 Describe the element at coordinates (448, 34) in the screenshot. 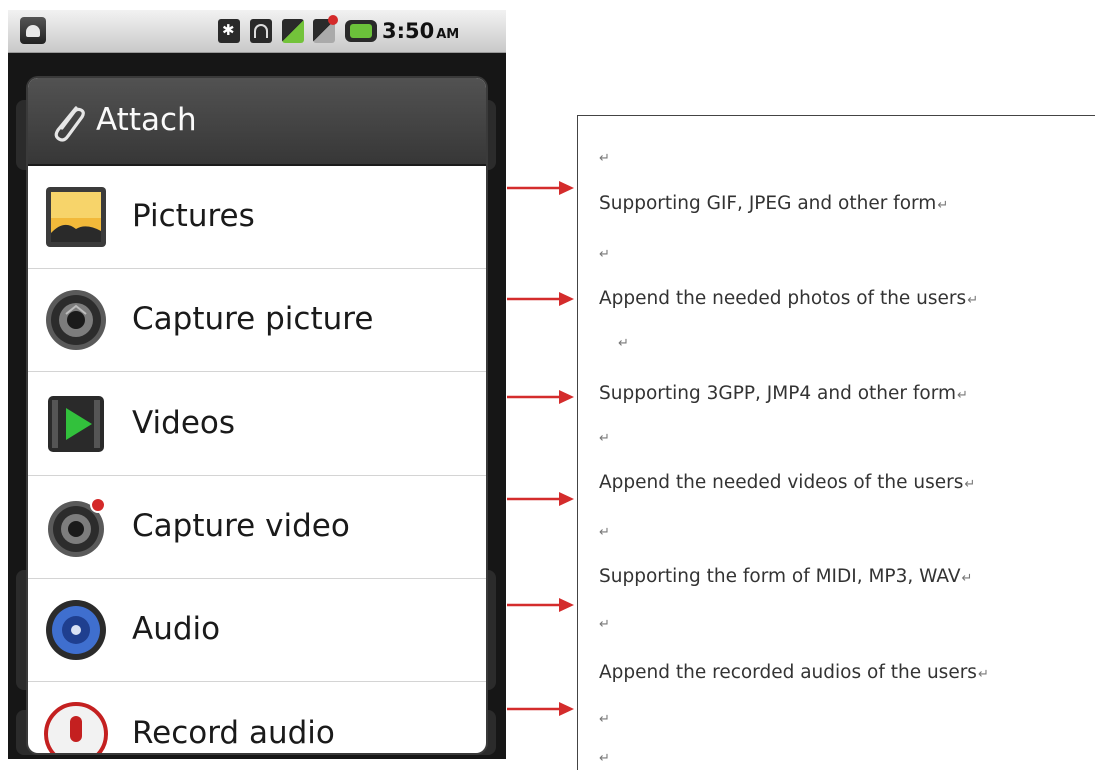

I see `clock-ampm: AM` at that location.